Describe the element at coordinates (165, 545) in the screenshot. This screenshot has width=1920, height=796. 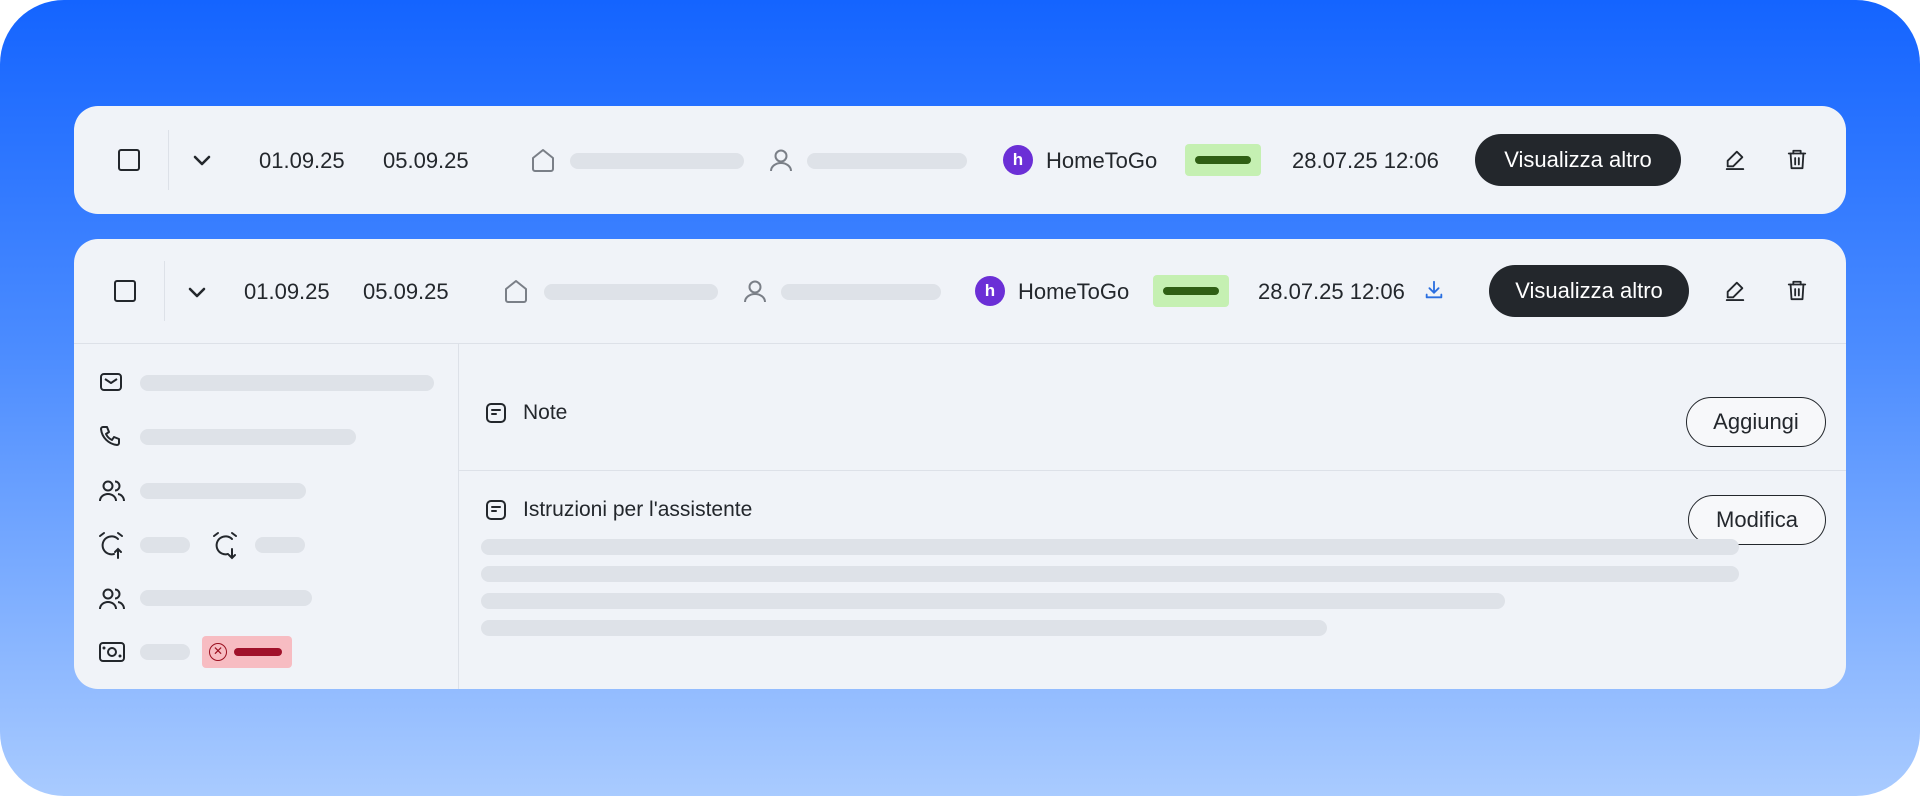
I see `checkin-time-placeholder` at that location.